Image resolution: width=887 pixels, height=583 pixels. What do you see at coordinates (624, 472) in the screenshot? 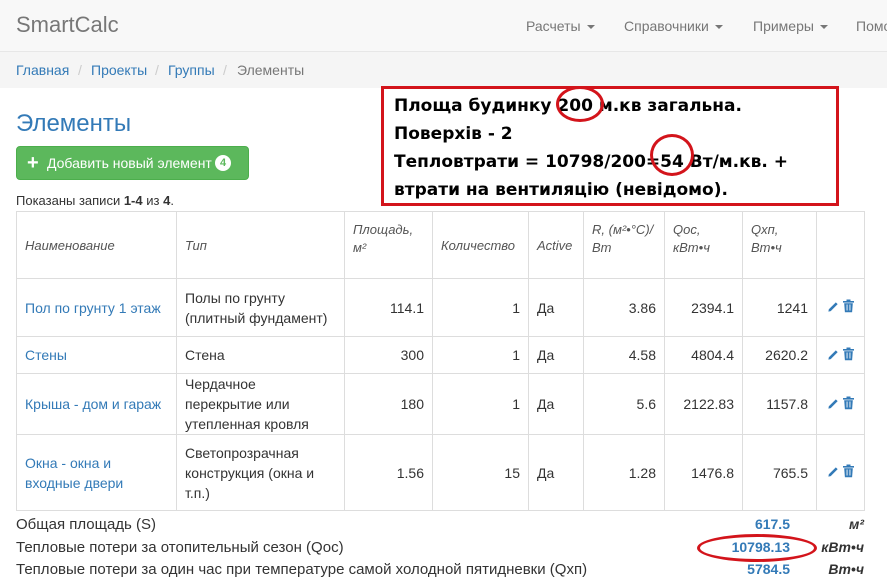
I see `element-r: 1.28` at bounding box center [624, 472].